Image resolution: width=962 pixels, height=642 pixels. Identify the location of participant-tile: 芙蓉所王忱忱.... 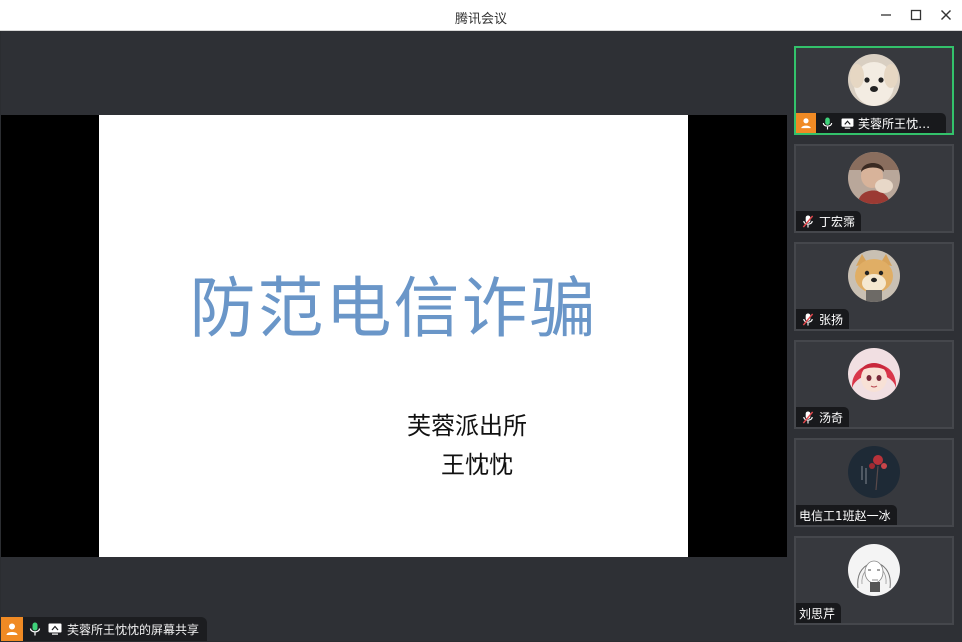
(874, 90).